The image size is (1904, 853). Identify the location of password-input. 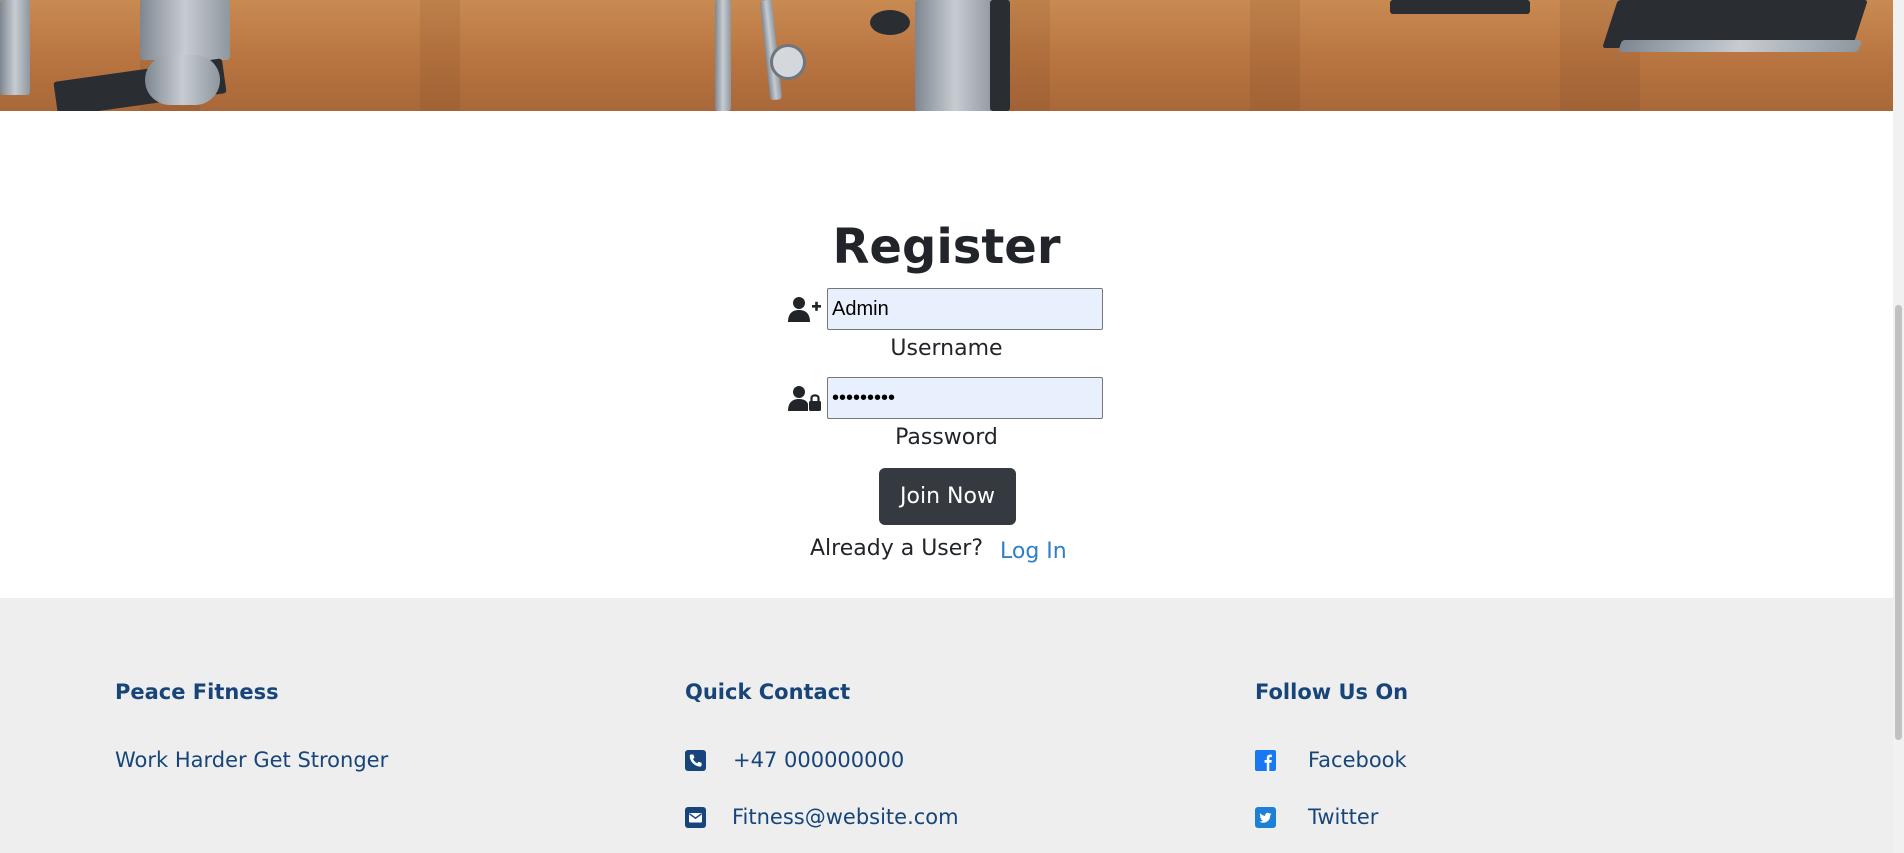
(965, 398).